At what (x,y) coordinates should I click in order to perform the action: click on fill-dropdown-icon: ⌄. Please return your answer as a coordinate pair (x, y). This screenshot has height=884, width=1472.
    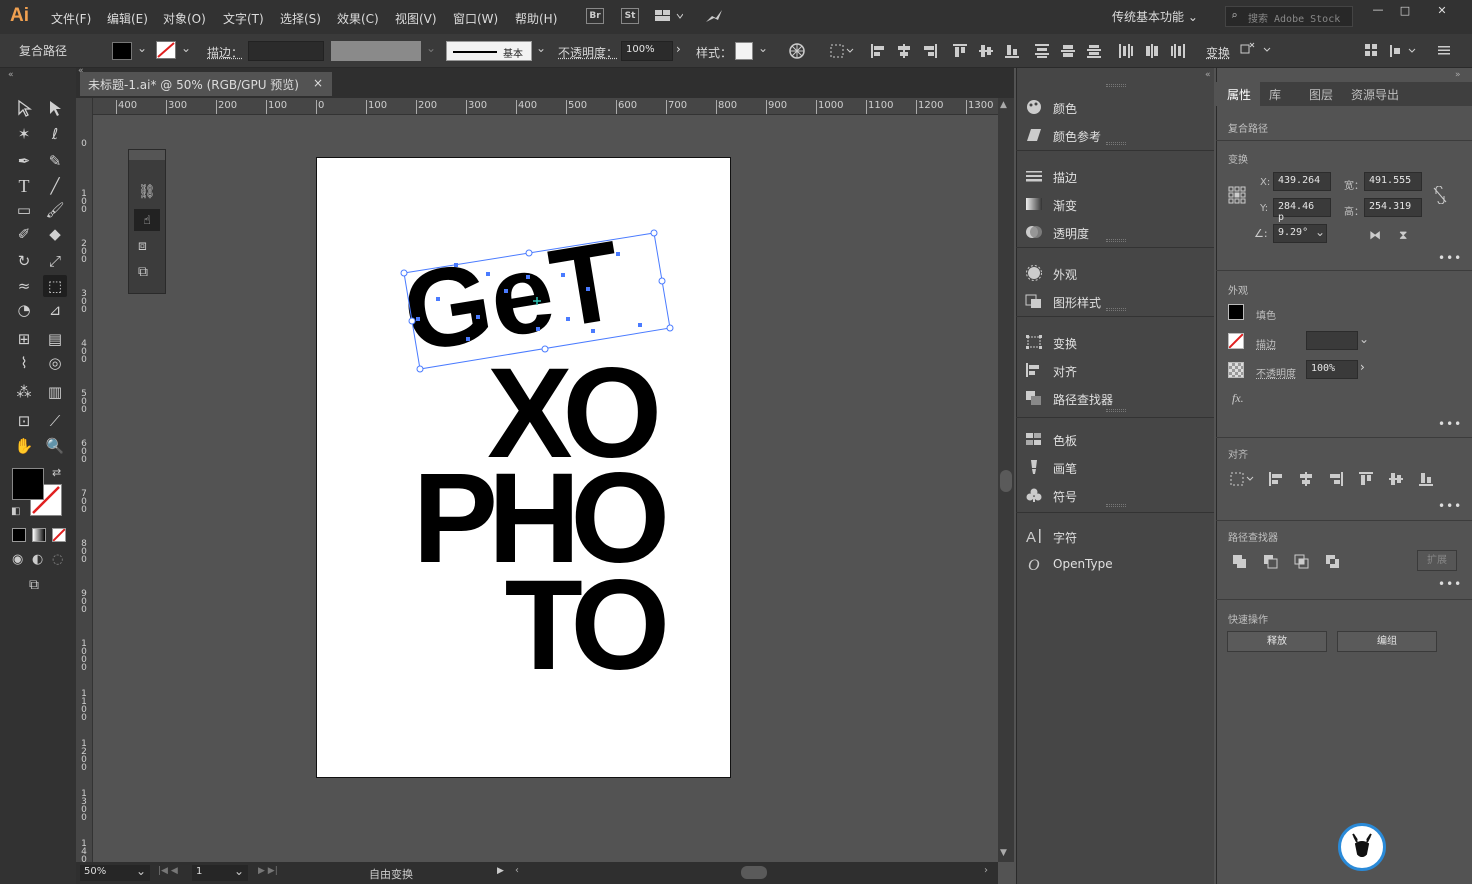
    Looking at the image, I should click on (142, 48).